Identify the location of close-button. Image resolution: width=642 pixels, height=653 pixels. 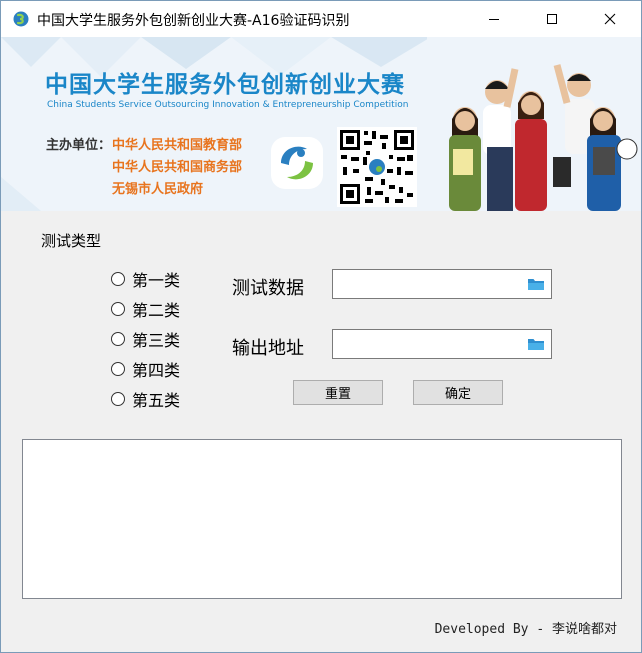
(610, 19).